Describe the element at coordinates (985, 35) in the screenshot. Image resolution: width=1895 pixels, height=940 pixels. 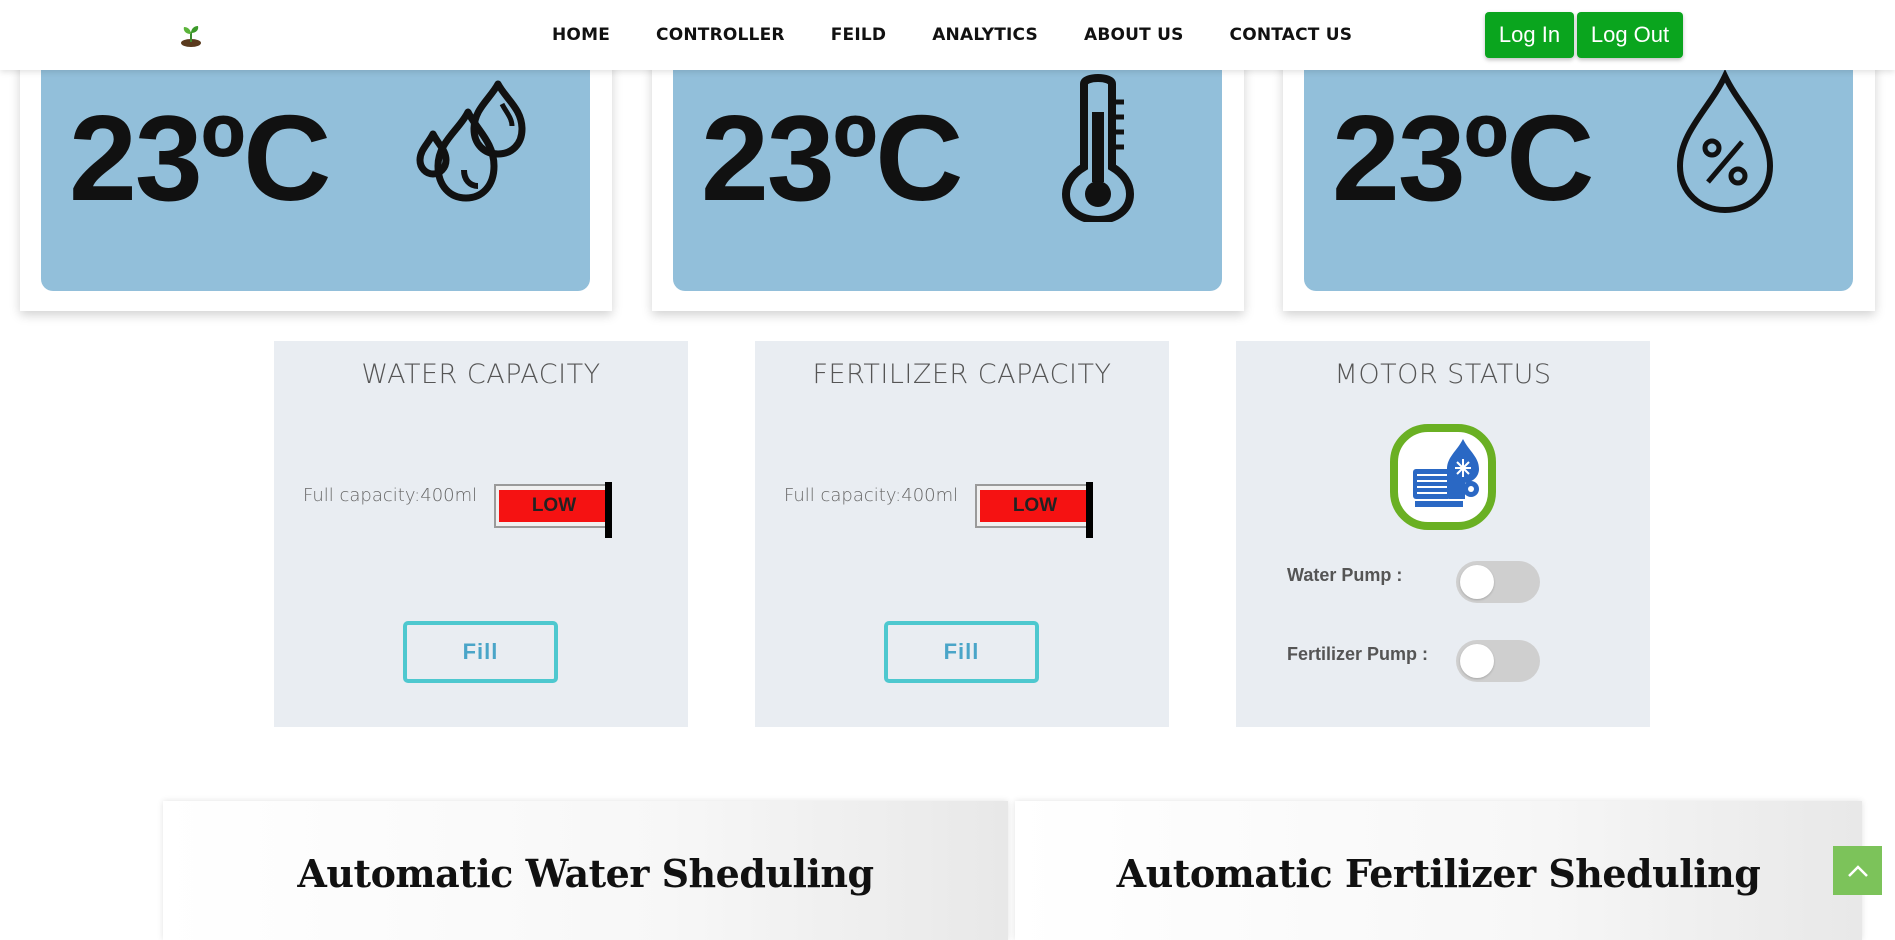
I see `nav-analytics: ANALYTICS` at that location.